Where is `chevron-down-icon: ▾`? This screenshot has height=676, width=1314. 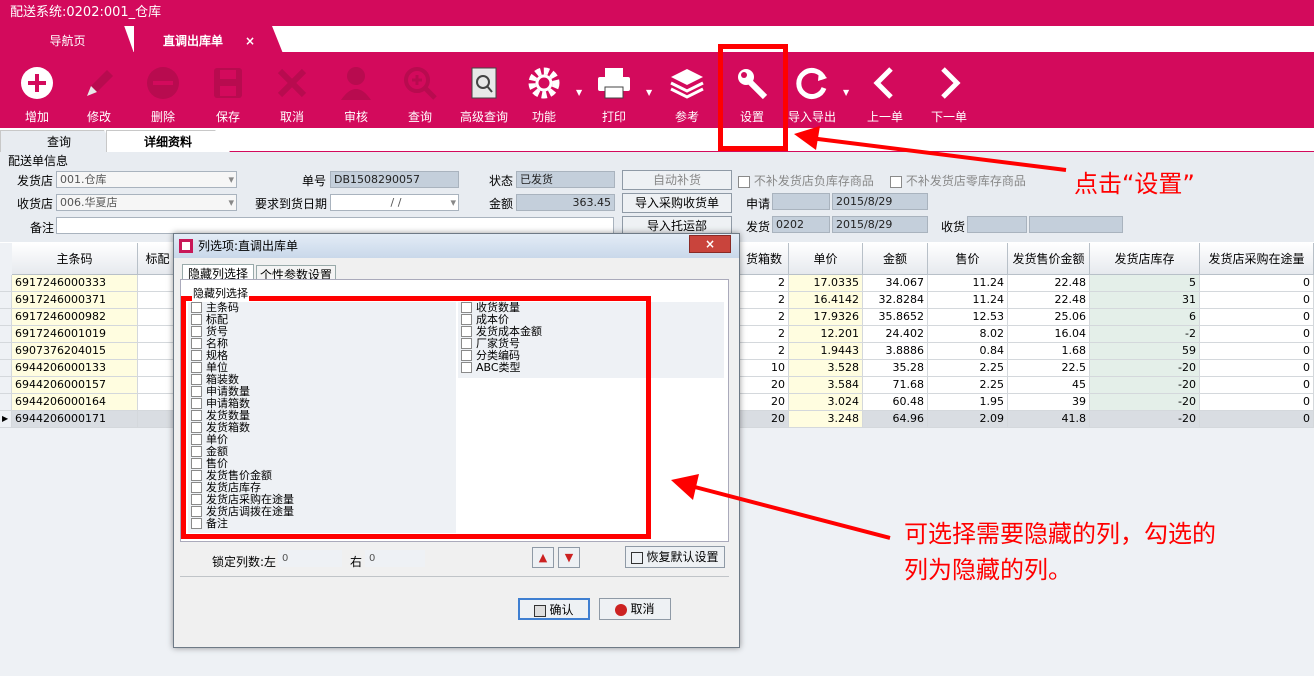 chevron-down-icon: ▾ is located at coordinates (231, 179).